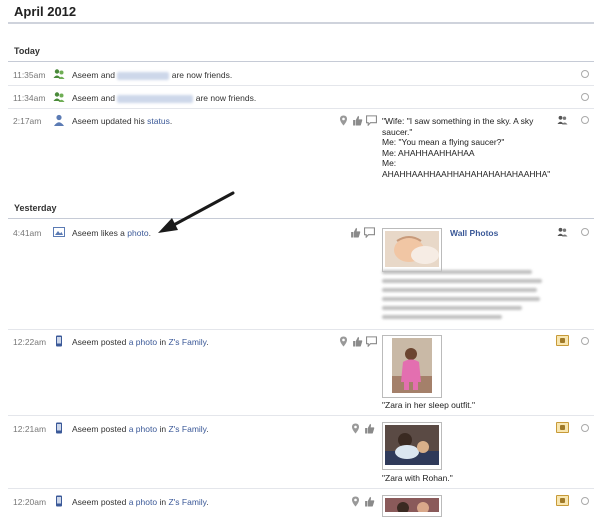 The width and height of the screenshot is (600, 517). I want to click on zara-with-rohan-image, so click(412, 445).